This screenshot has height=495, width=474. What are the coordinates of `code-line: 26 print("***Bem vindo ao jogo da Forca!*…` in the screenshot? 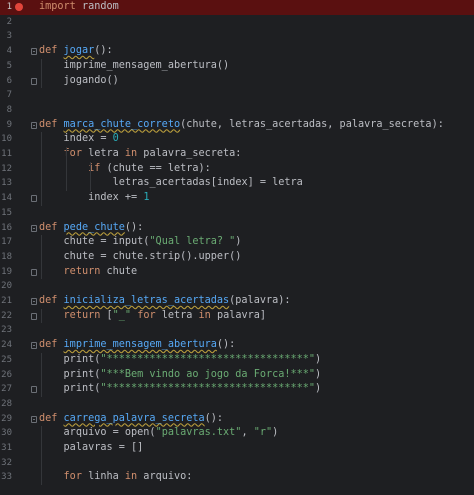 It's located at (237, 375).